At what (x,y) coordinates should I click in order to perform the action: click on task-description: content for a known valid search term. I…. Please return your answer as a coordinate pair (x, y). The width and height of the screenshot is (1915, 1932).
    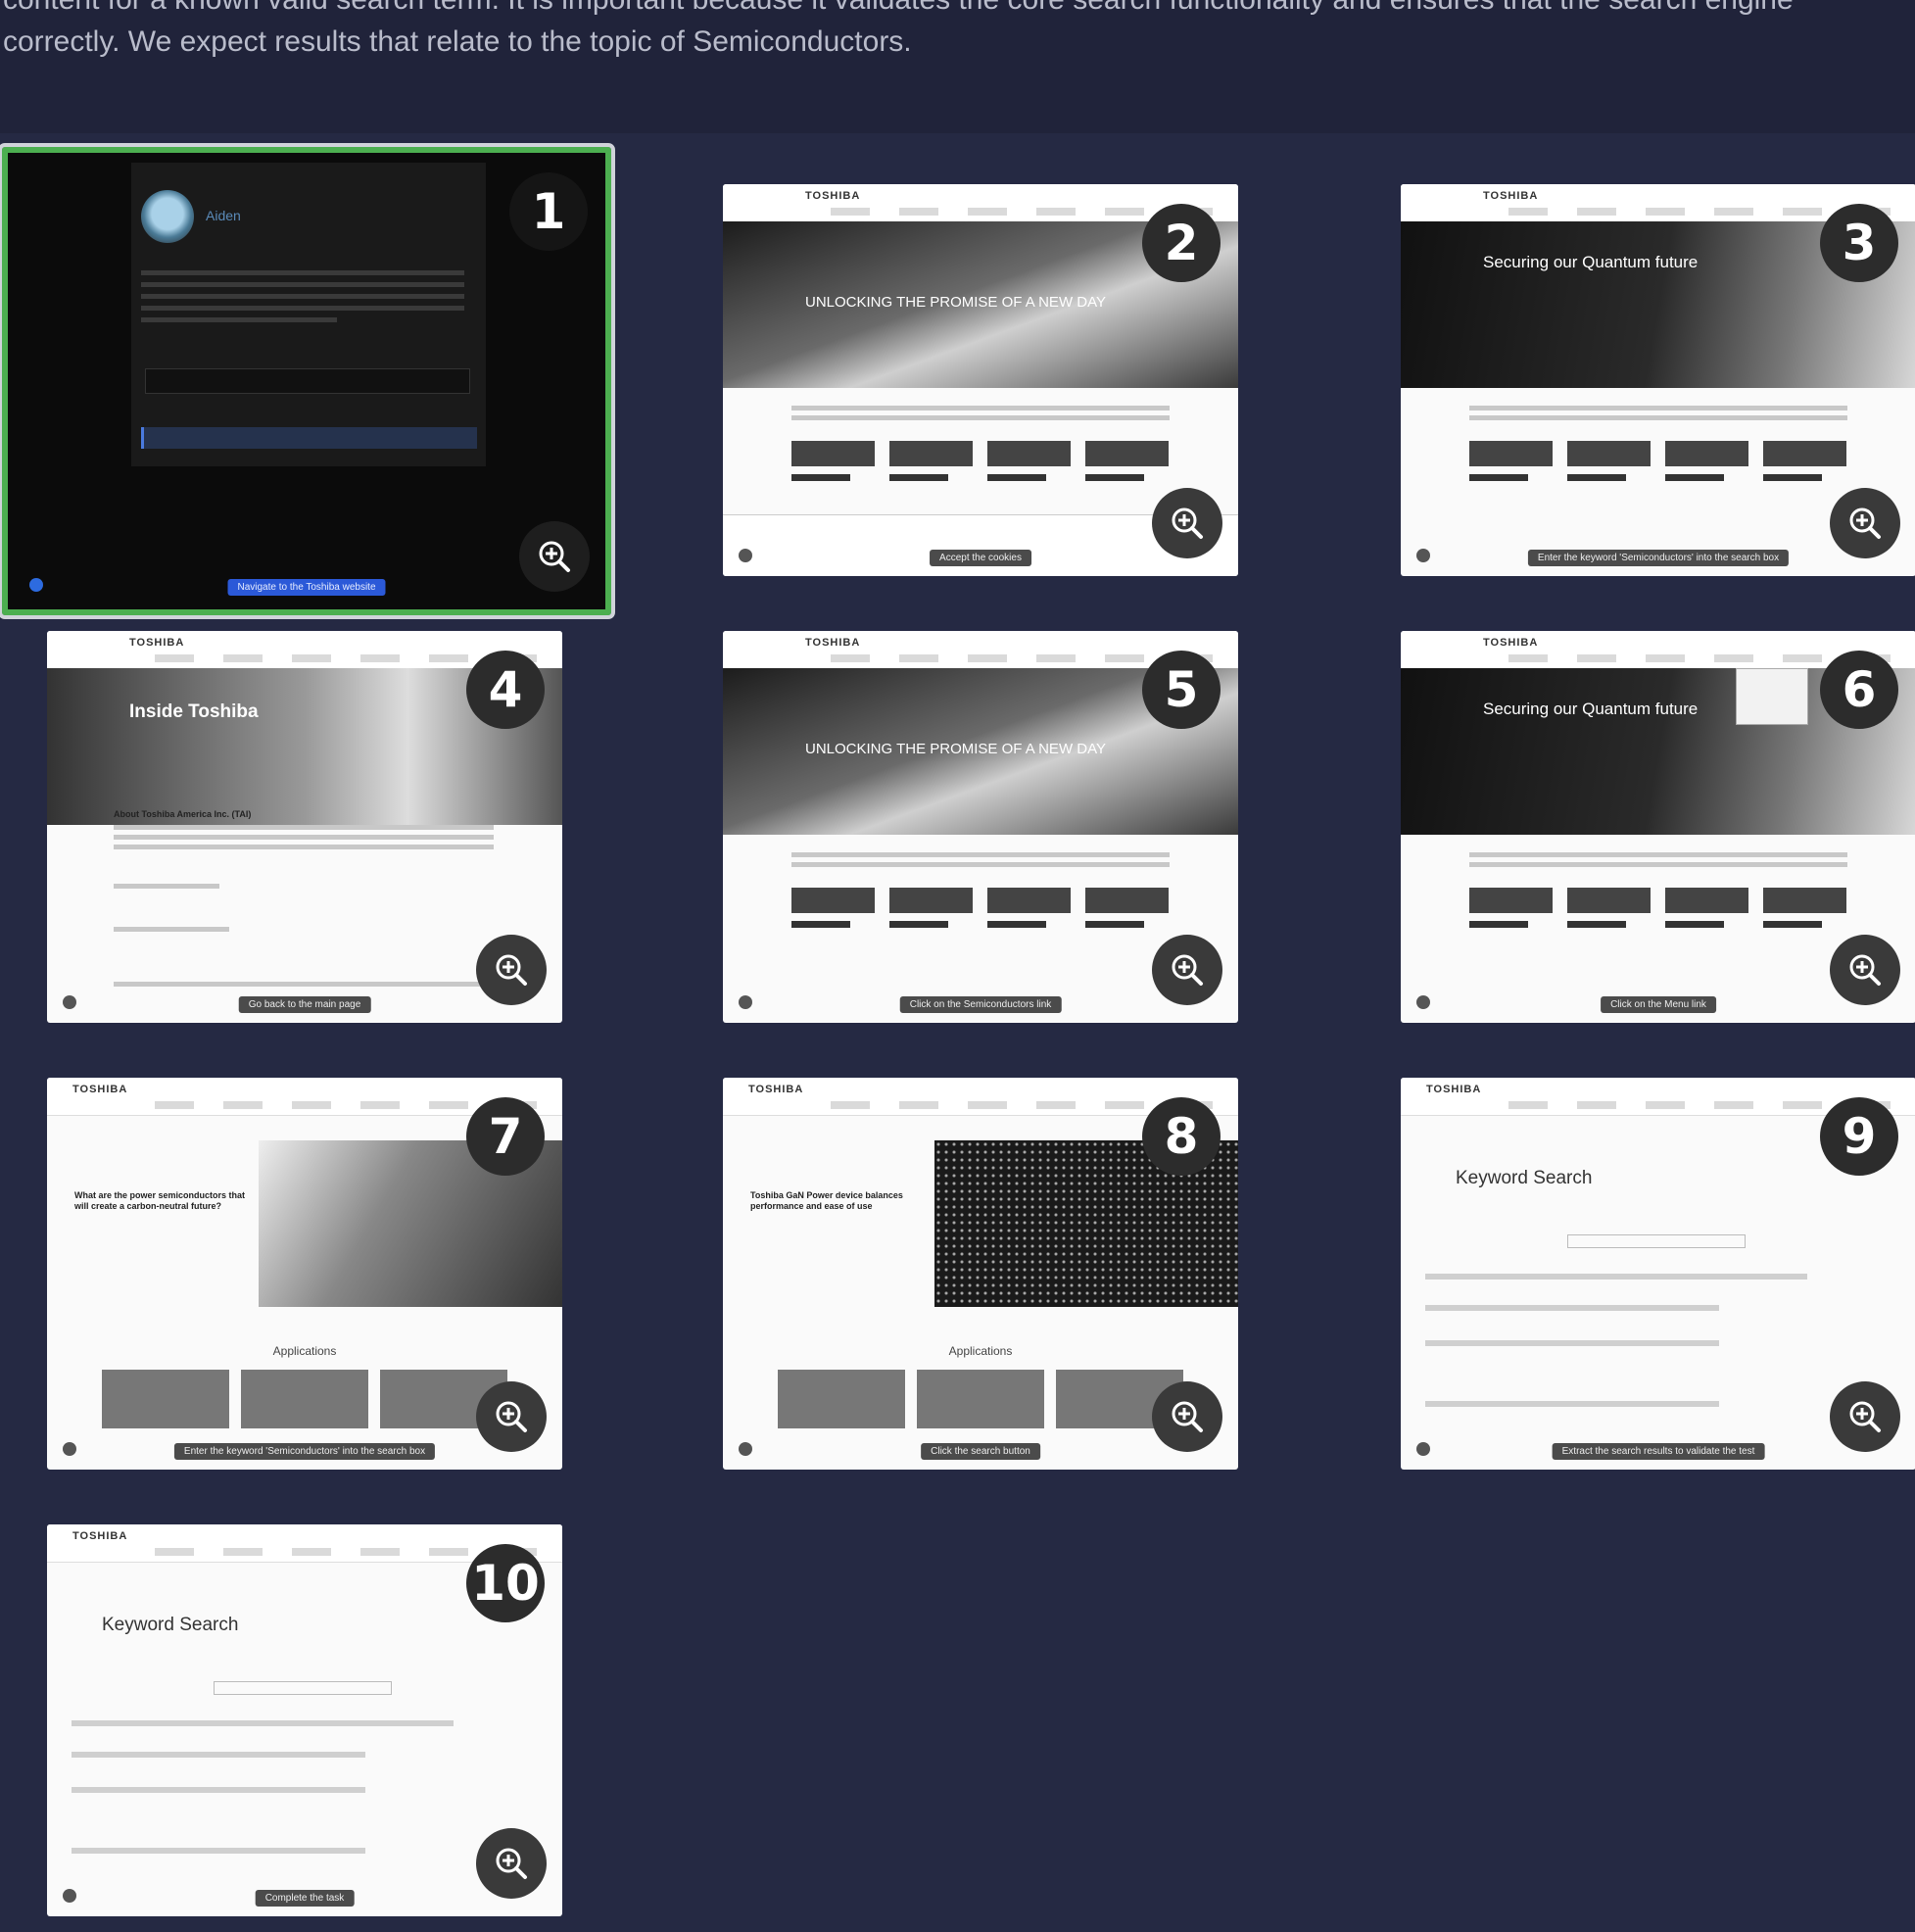
    Looking at the image, I should click on (958, 66).